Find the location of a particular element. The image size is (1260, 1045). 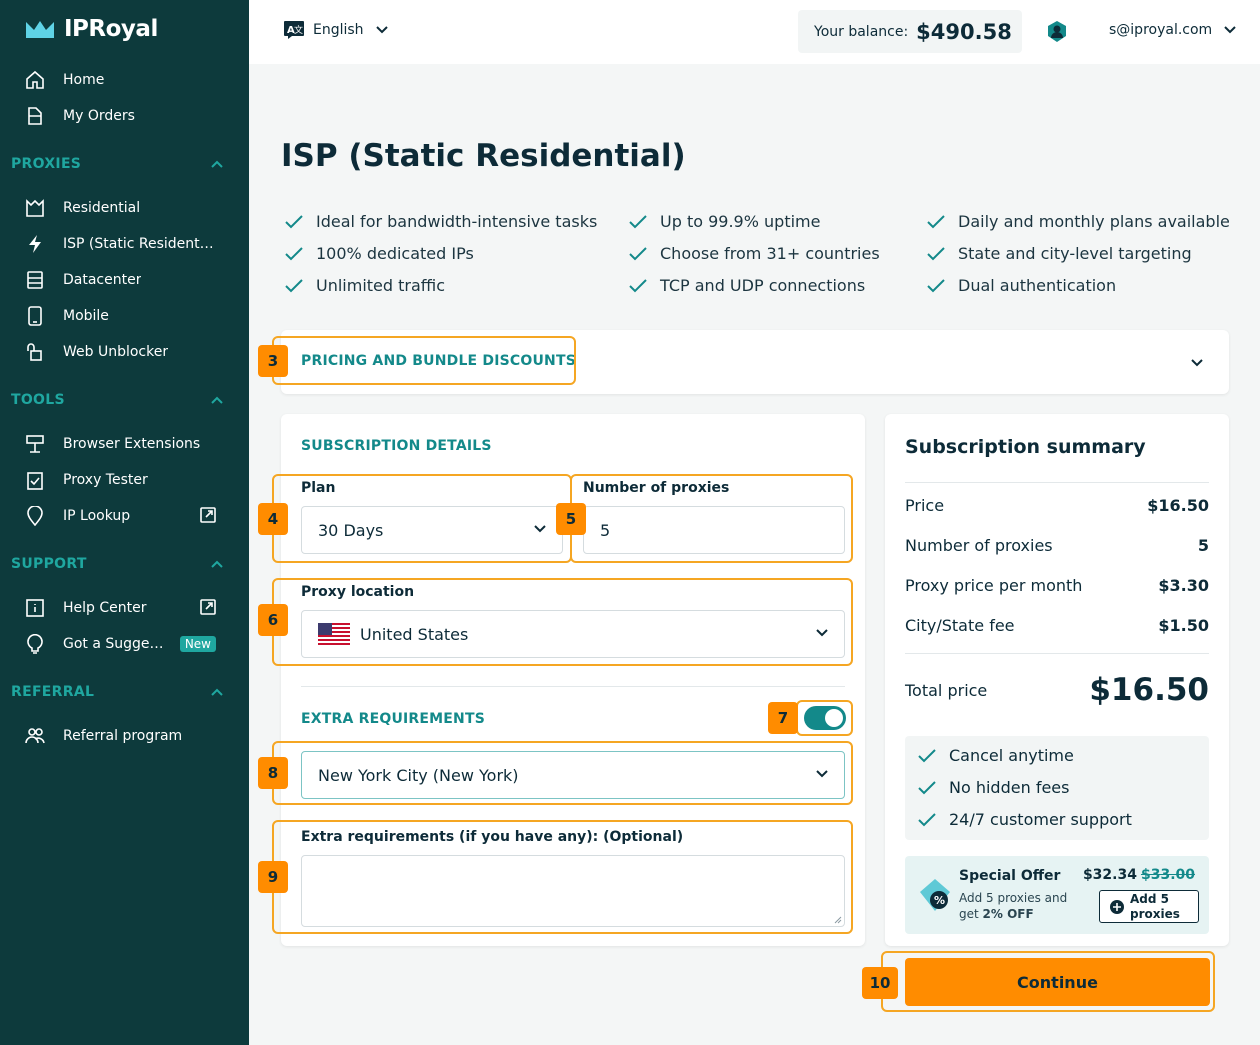

benefit-item: No hidden fees is located at coordinates (993, 787).